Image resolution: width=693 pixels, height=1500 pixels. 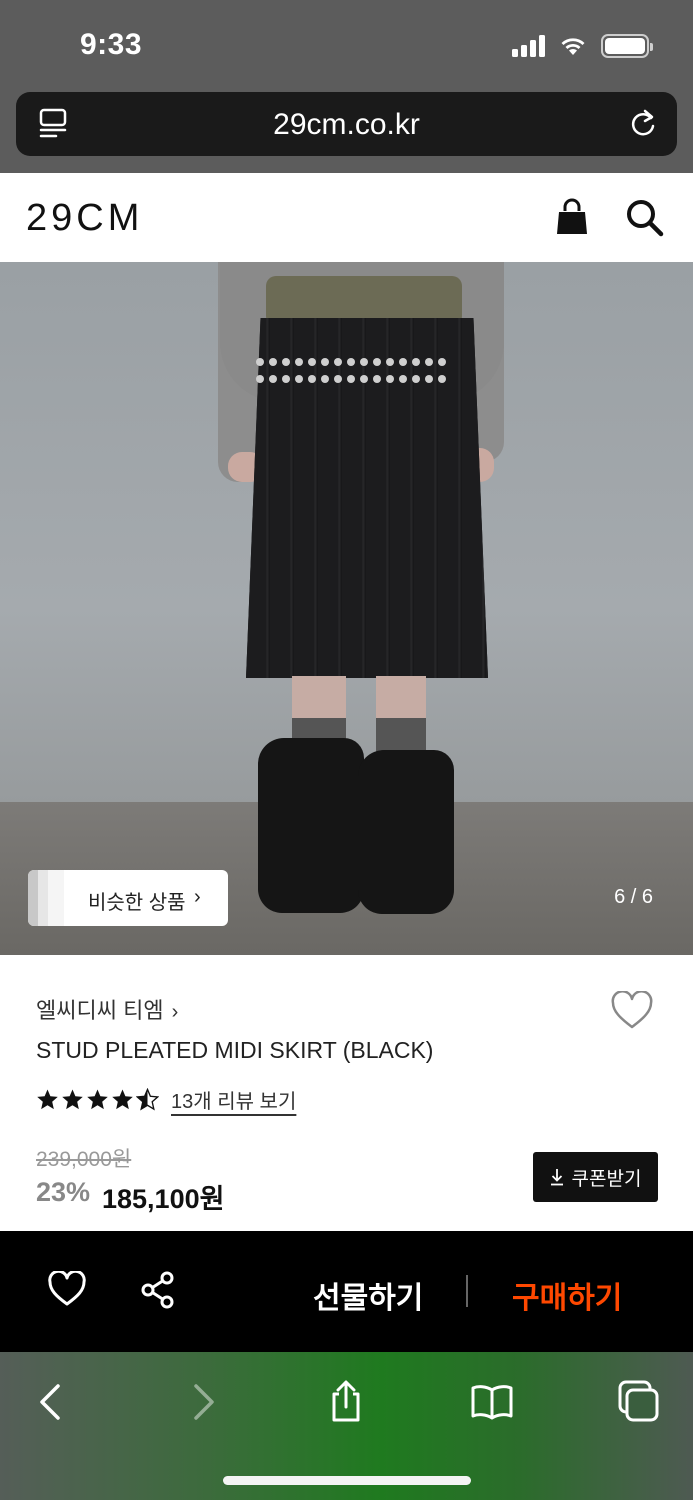 I want to click on similar-thumbnails-icon, so click(x=46, y=898).